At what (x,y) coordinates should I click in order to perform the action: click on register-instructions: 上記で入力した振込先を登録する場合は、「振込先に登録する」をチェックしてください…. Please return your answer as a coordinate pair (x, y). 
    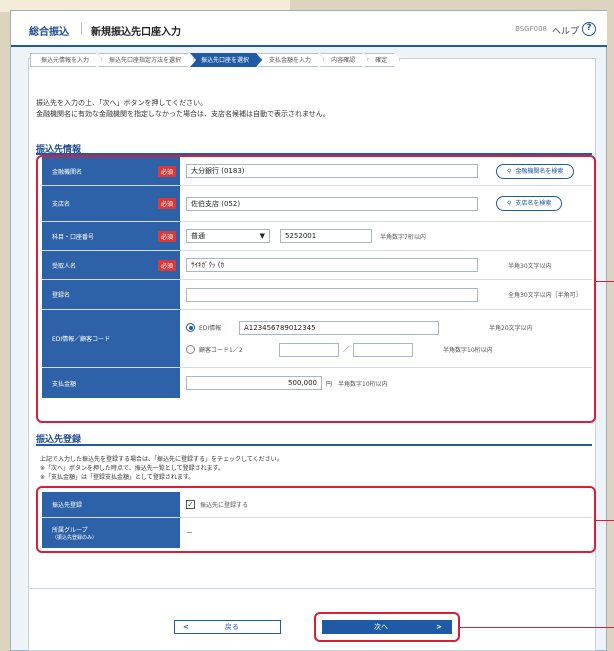
    Looking at the image, I should click on (161, 468).